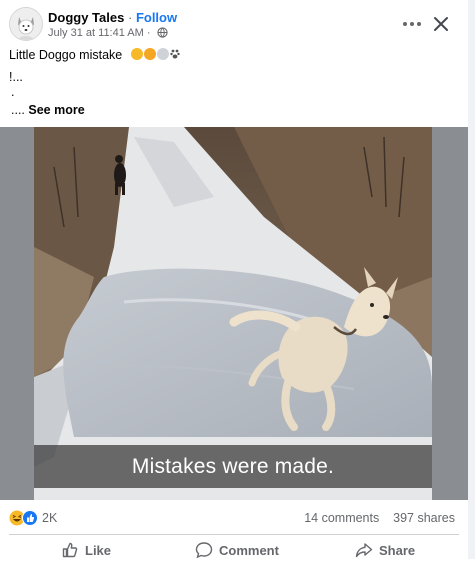 This screenshot has height=561, width=475. I want to click on share-label: Share, so click(397, 550).